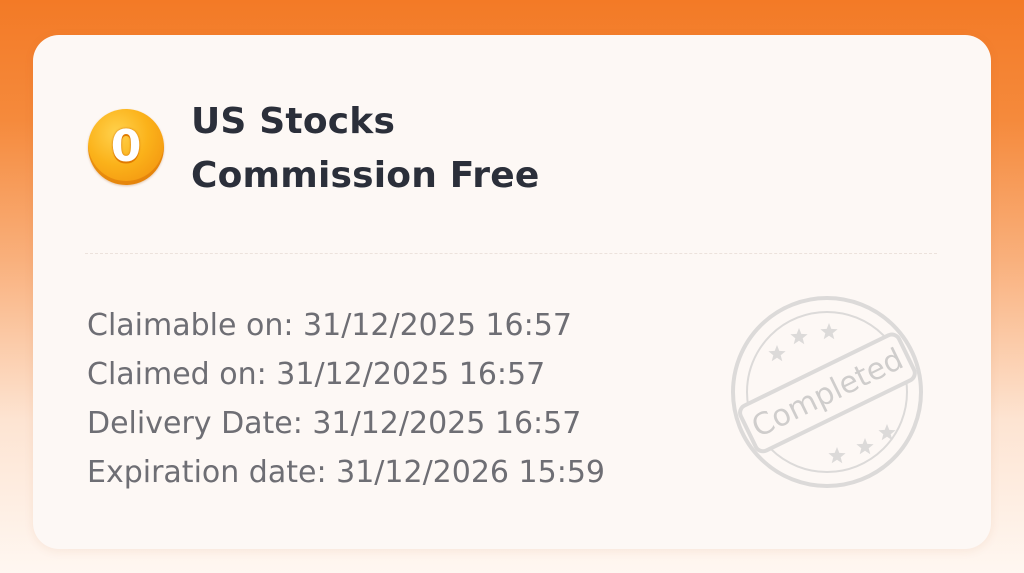 The height and width of the screenshot is (573, 1024). I want to click on detail-expiration-date: Expiration date: 31/12/2026 15:59, so click(346, 472).